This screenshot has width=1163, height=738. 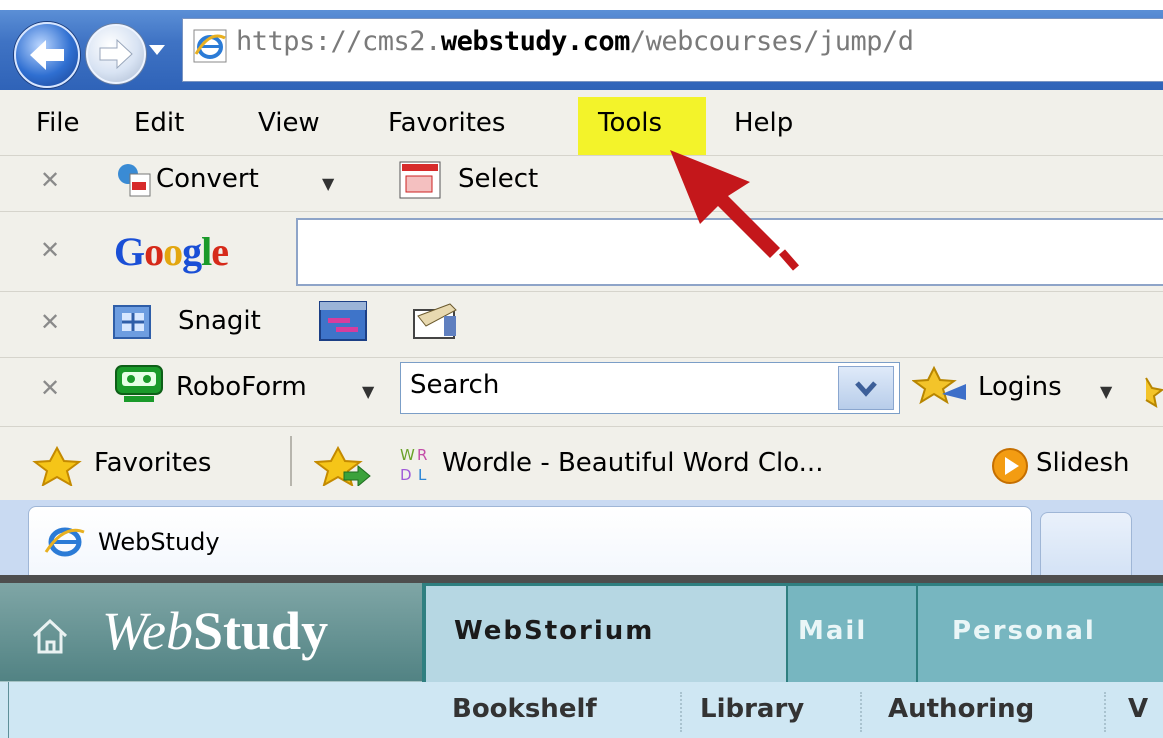 I want to click on url-domain: webstudy.com, so click(x=535, y=41).